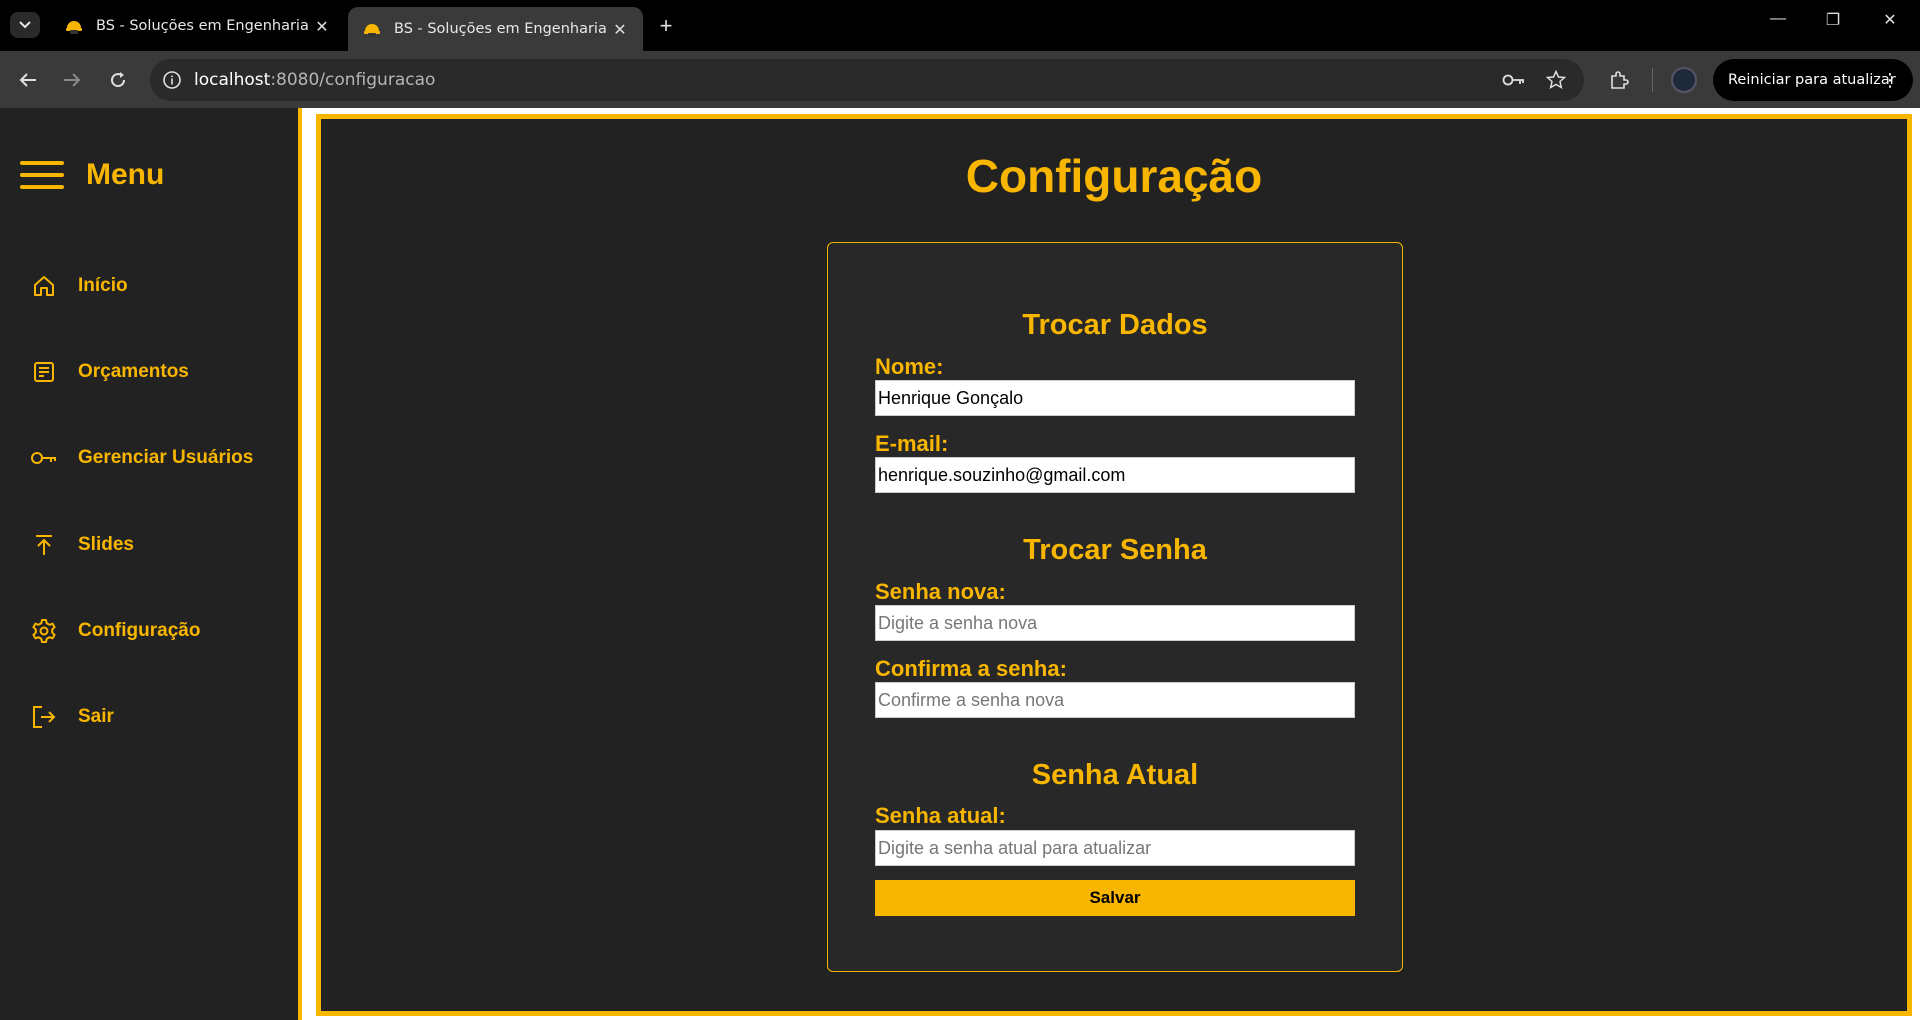 Image resolution: width=1920 pixels, height=1020 pixels. I want to click on sidebar-item-configuracao: Configuração, so click(115, 631).